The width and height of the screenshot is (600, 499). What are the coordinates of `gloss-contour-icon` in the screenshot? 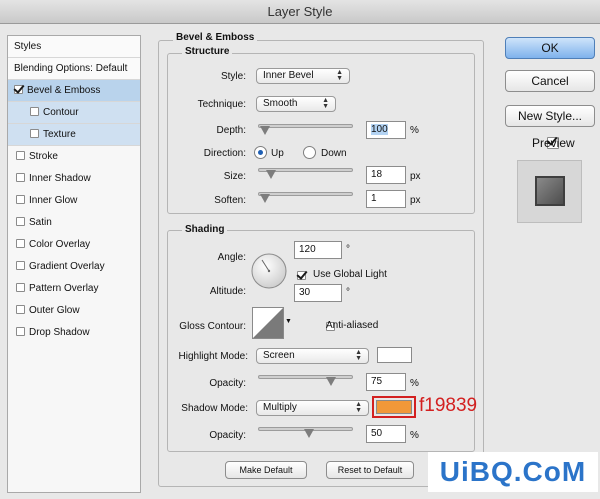 It's located at (268, 323).